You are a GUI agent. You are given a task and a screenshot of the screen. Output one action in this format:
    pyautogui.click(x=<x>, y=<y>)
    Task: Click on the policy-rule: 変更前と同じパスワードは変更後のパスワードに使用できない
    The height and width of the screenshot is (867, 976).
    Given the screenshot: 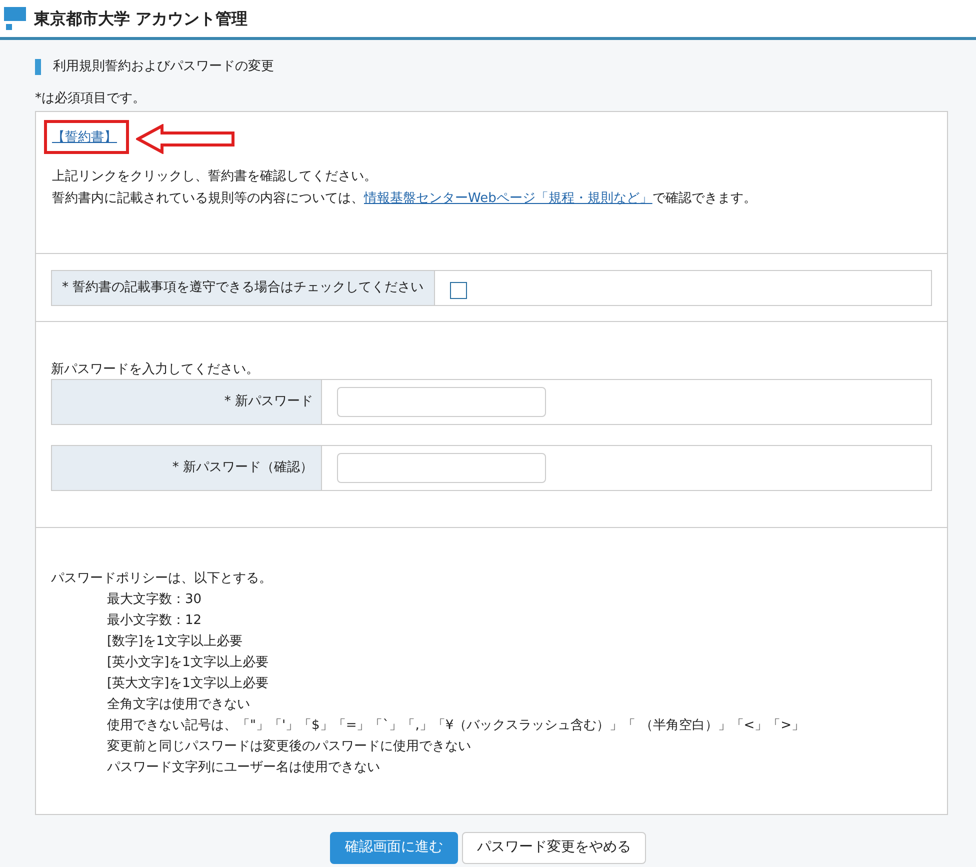 What is the action you would take?
    pyautogui.click(x=289, y=747)
    